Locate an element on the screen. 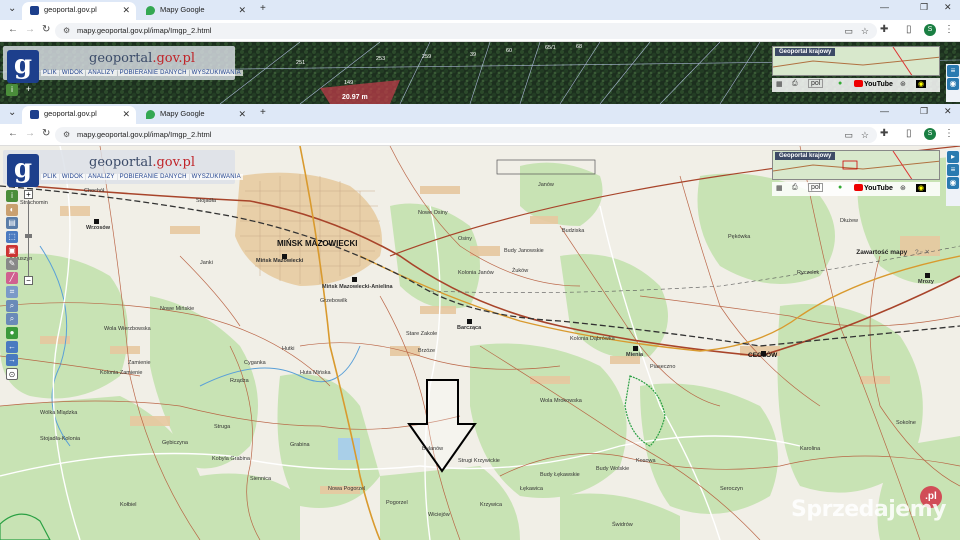  zoom-handle is located at coordinates (28, 236).